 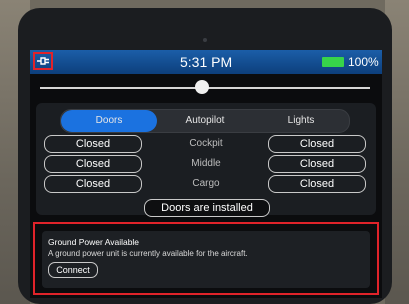 What do you see at coordinates (317, 184) in the screenshot?
I see `door-cargo-right-button: Closed` at bounding box center [317, 184].